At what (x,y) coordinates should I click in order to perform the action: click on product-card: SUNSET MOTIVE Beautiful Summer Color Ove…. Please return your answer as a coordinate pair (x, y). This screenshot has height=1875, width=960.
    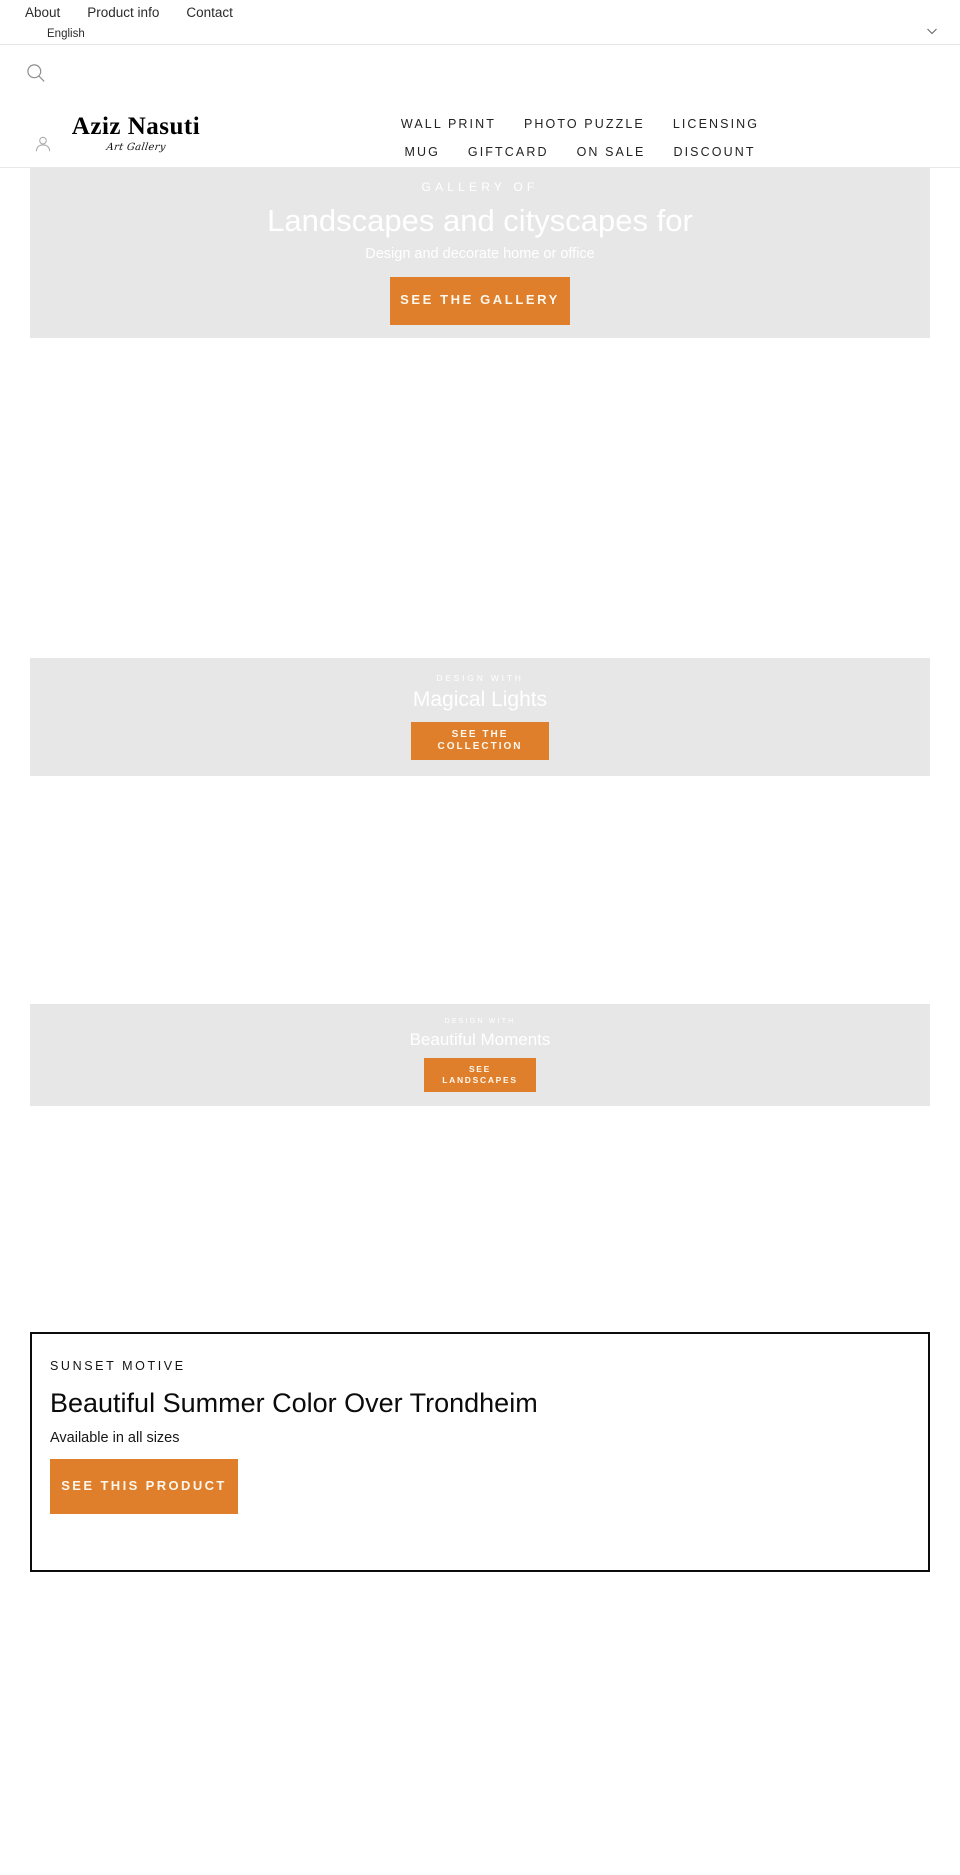
    Looking at the image, I should click on (480, 1452).